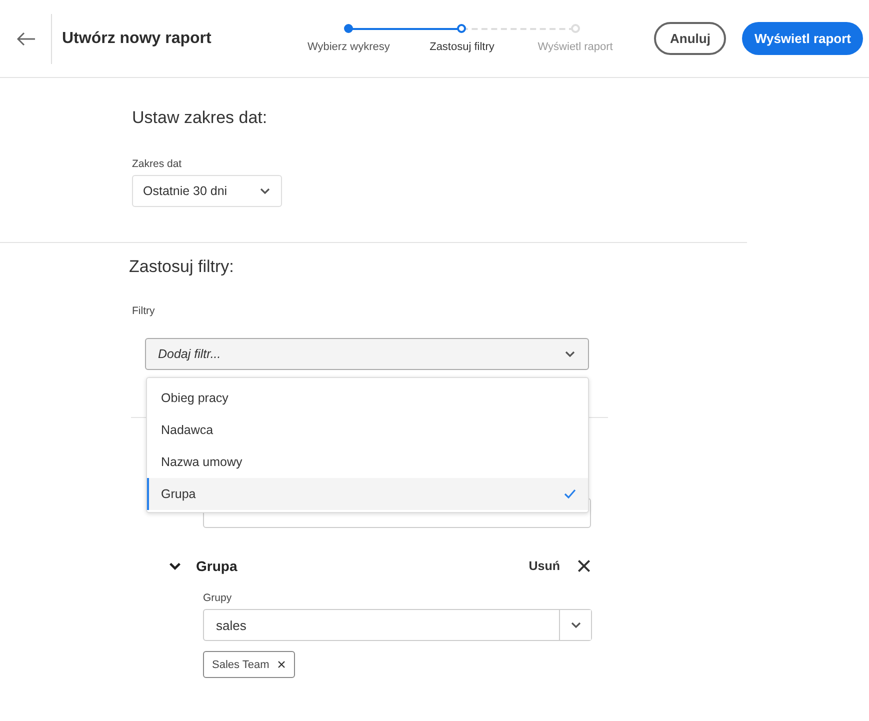 This screenshot has width=869, height=721. Describe the element at coordinates (367, 430) in the screenshot. I see `menu-item: Nadawca` at that location.